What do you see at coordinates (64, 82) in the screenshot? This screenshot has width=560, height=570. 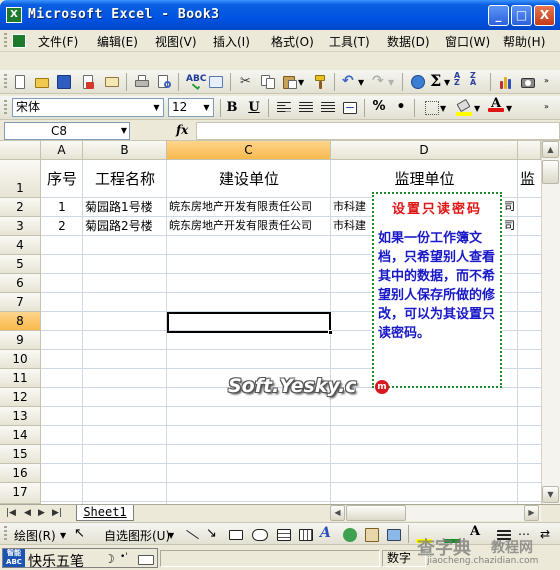 I see `save-icon` at bounding box center [64, 82].